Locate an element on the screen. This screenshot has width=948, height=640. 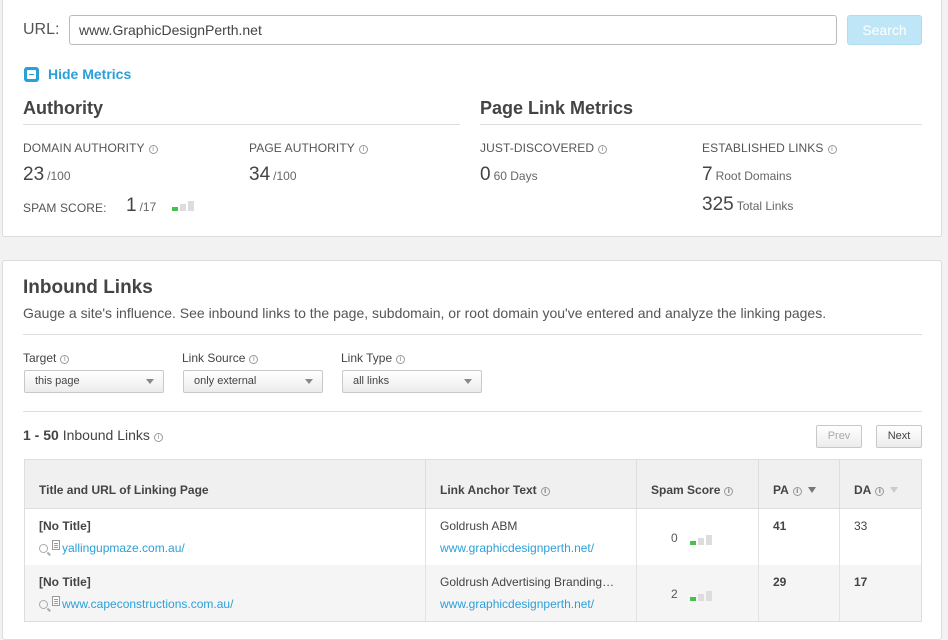
domain-authority-value: 23/100 is located at coordinates (47, 175).